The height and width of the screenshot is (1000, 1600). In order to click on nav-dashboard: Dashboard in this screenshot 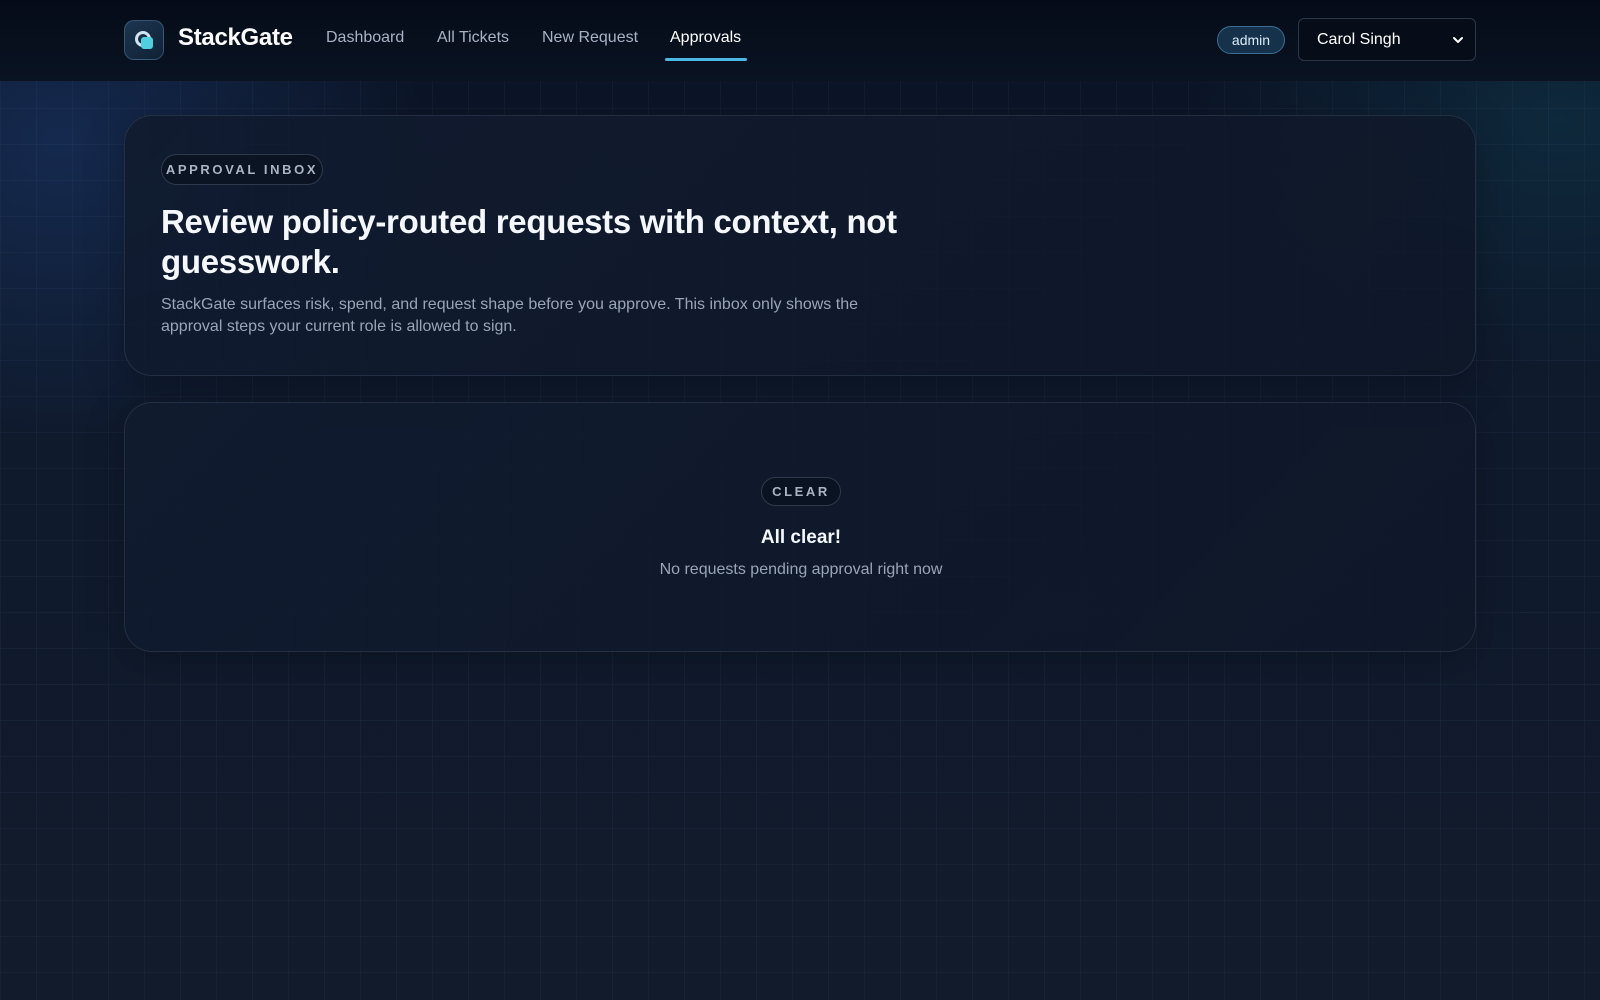, I will do `click(365, 38)`.